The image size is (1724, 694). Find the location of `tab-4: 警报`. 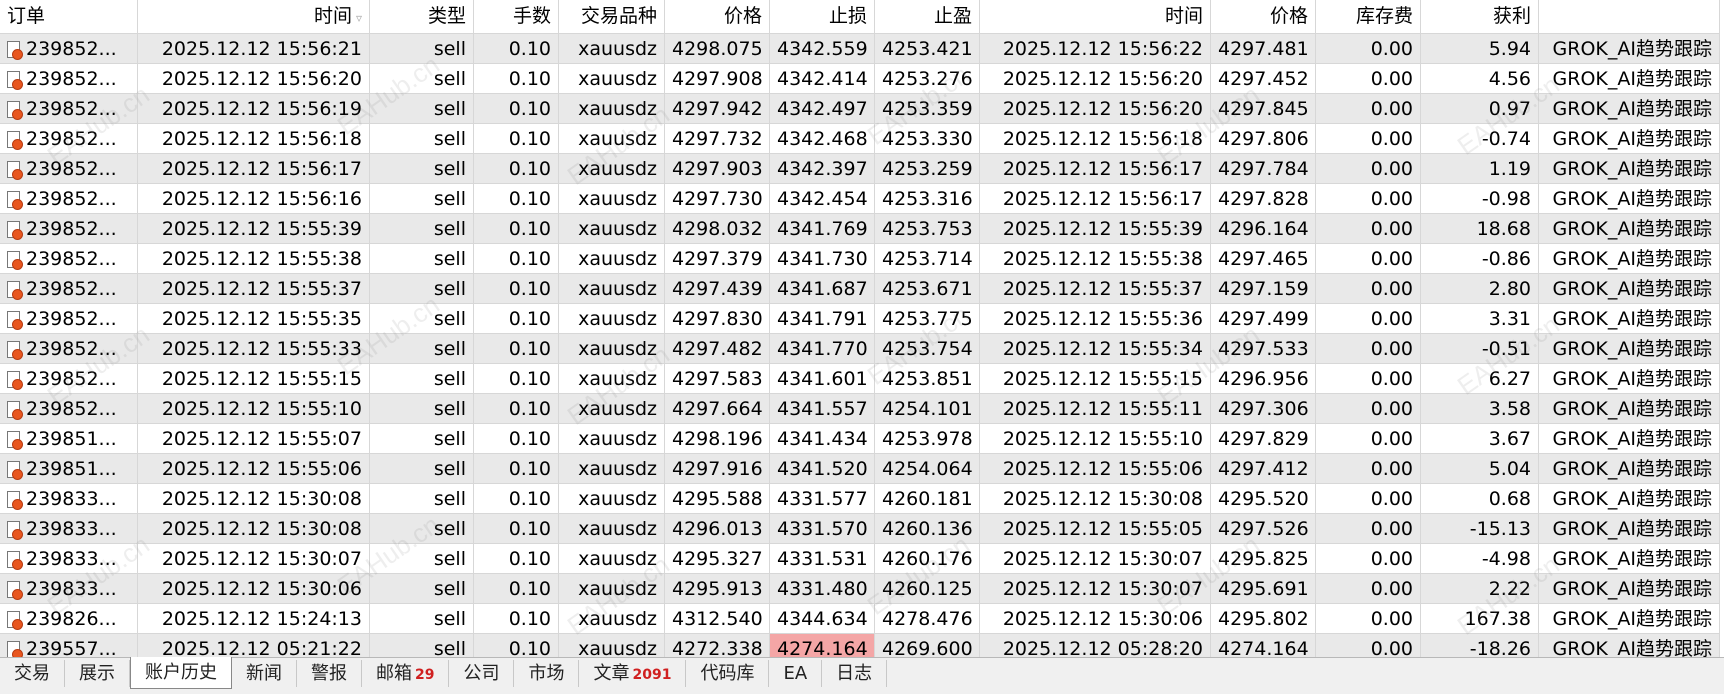

tab-4: 警报 is located at coordinates (329, 673).